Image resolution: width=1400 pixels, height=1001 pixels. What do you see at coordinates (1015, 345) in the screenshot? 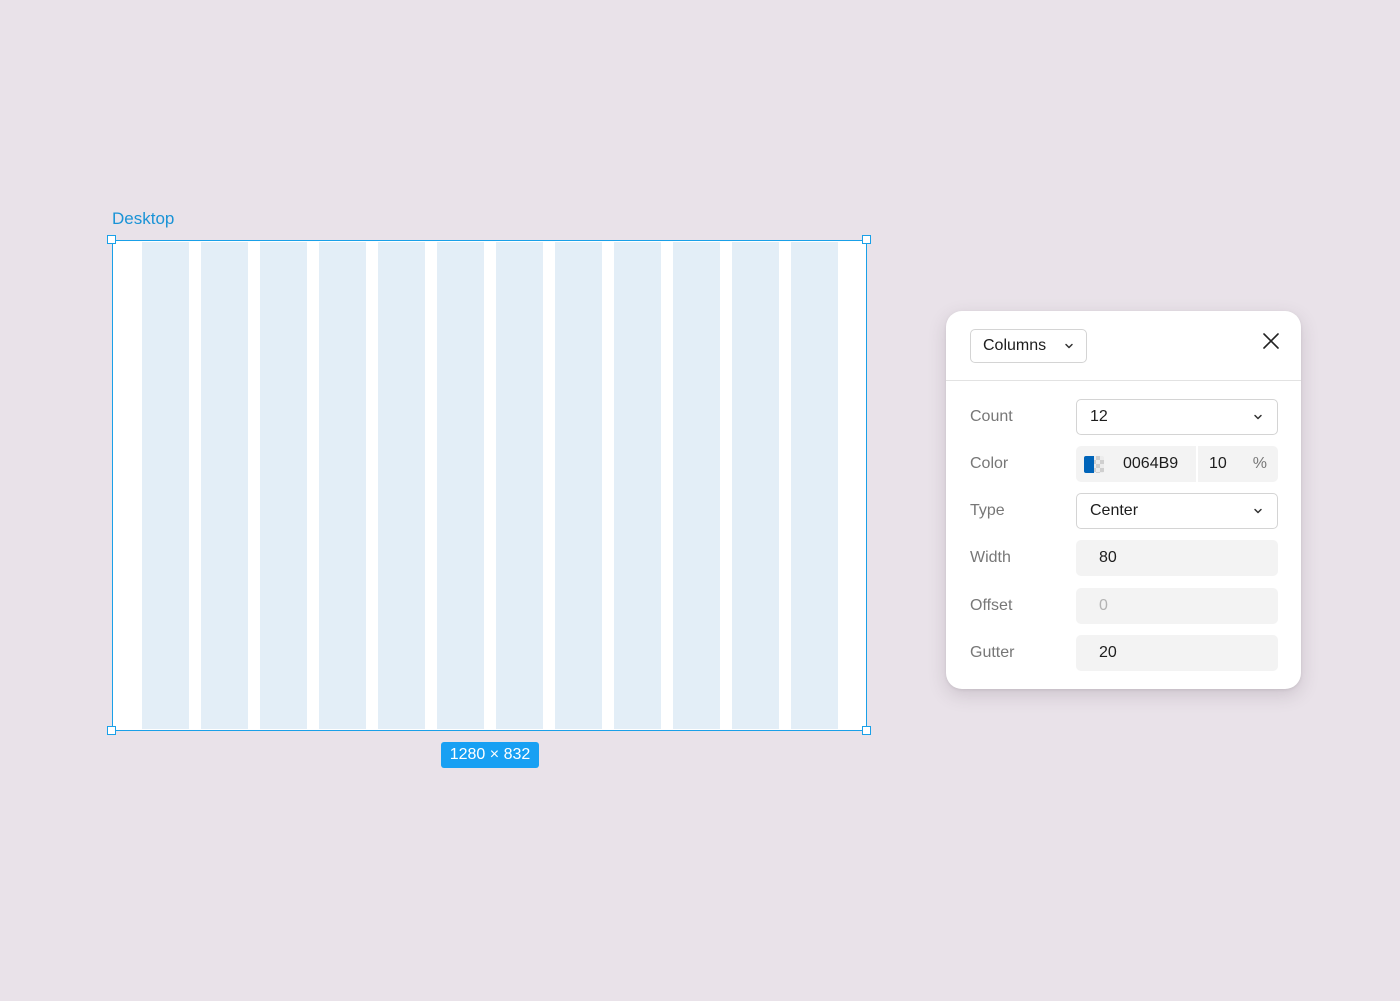
I see `grid-type-label: Columns` at bounding box center [1015, 345].